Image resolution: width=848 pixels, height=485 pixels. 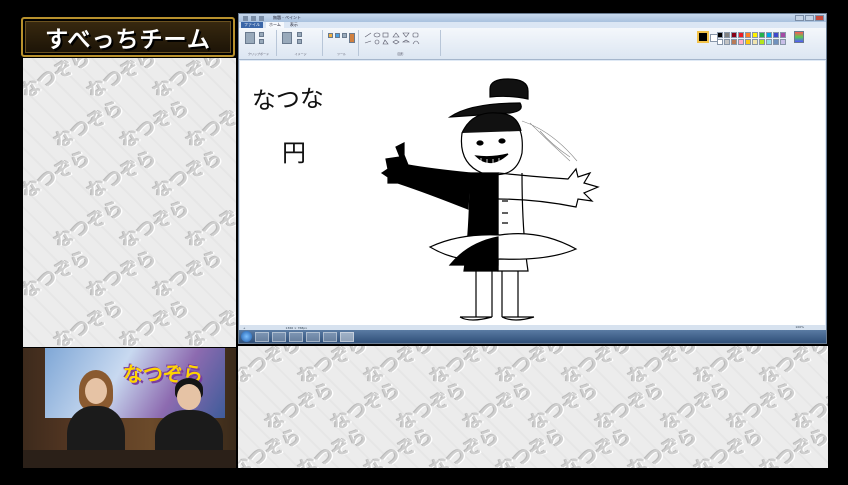 I want to click on taskbar-paint, so click(x=347, y=336).